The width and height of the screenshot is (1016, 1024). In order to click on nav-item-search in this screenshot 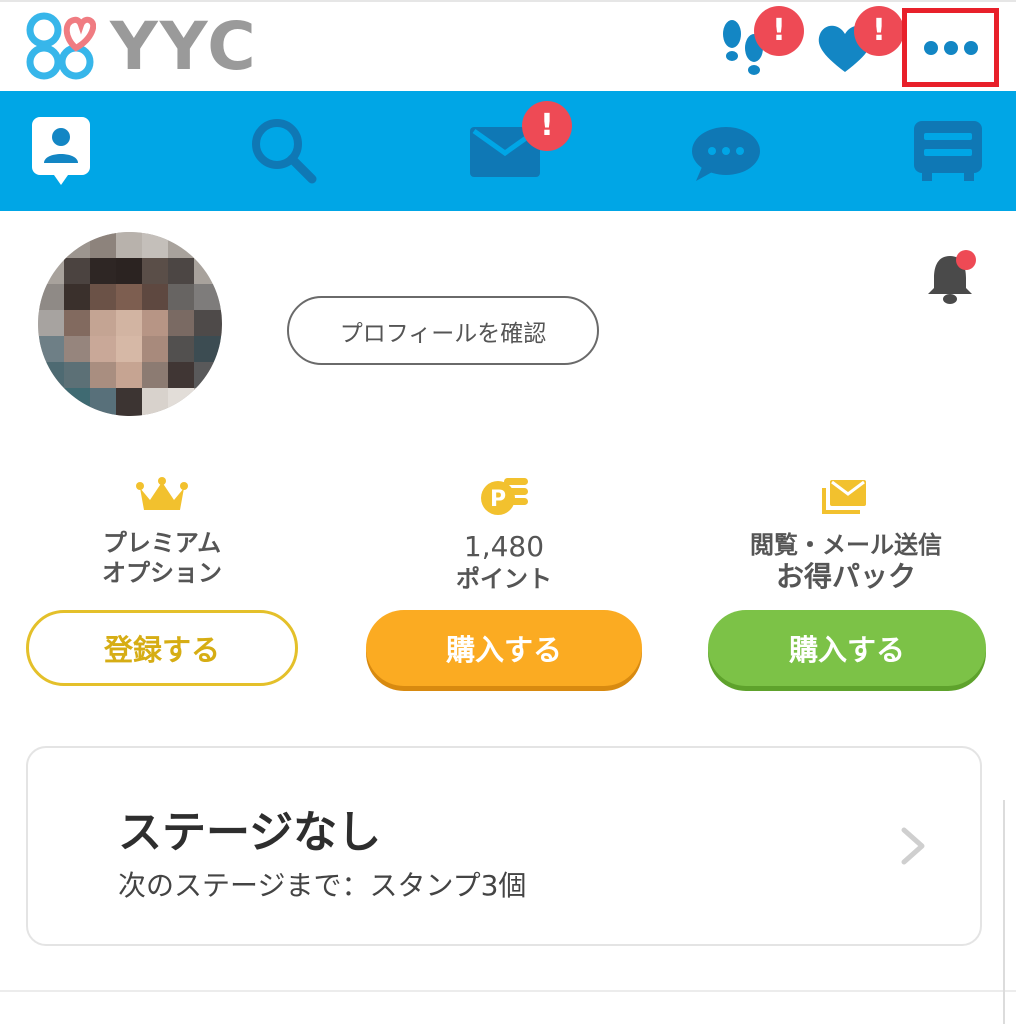, I will do `click(285, 151)`.